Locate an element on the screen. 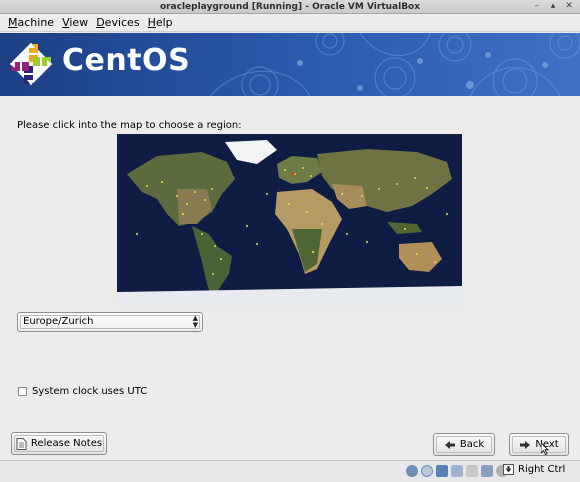 The height and width of the screenshot is (482, 580). centos-logo-icon is located at coordinates (31, 64).